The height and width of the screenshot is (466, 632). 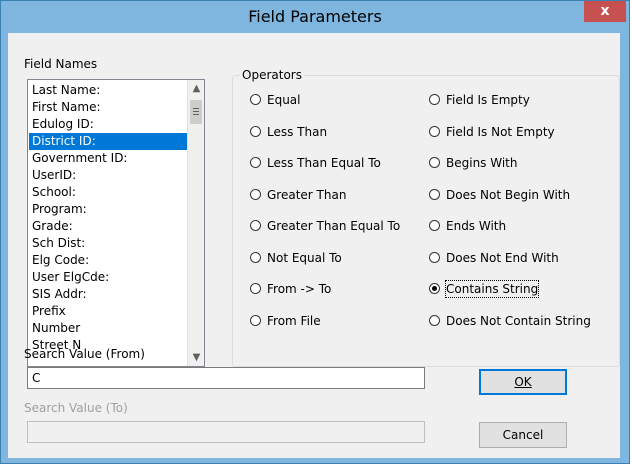 What do you see at coordinates (66, 107) in the screenshot?
I see `field-list-item: First Name:` at bounding box center [66, 107].